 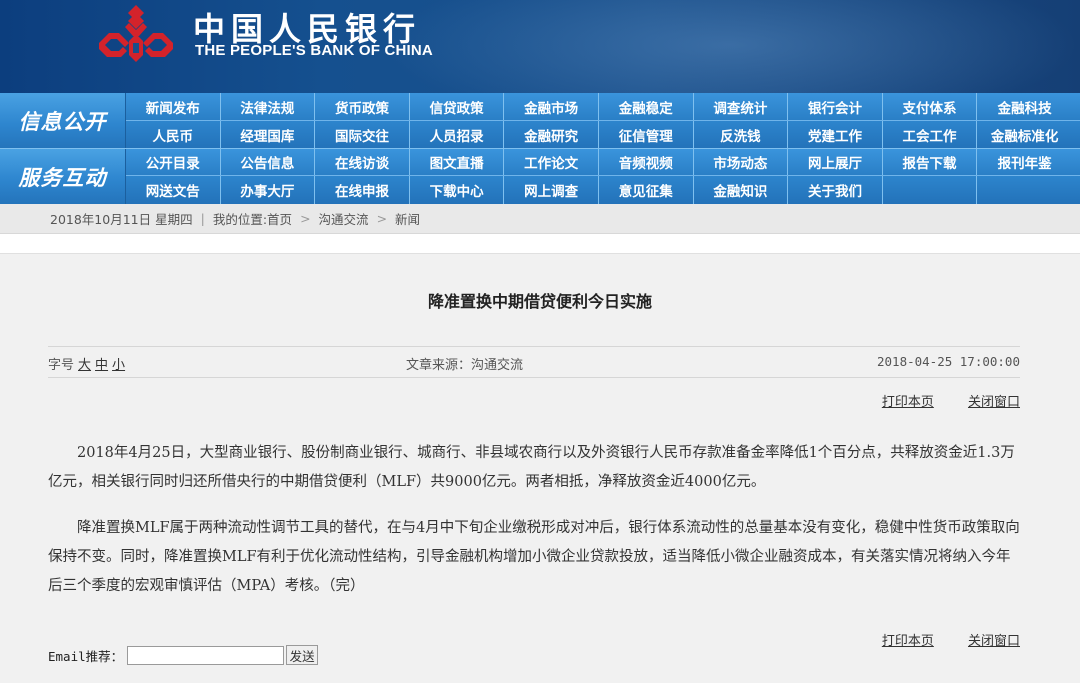 I want to click on email-label: Email推荐：, so click(x=86, y=656).